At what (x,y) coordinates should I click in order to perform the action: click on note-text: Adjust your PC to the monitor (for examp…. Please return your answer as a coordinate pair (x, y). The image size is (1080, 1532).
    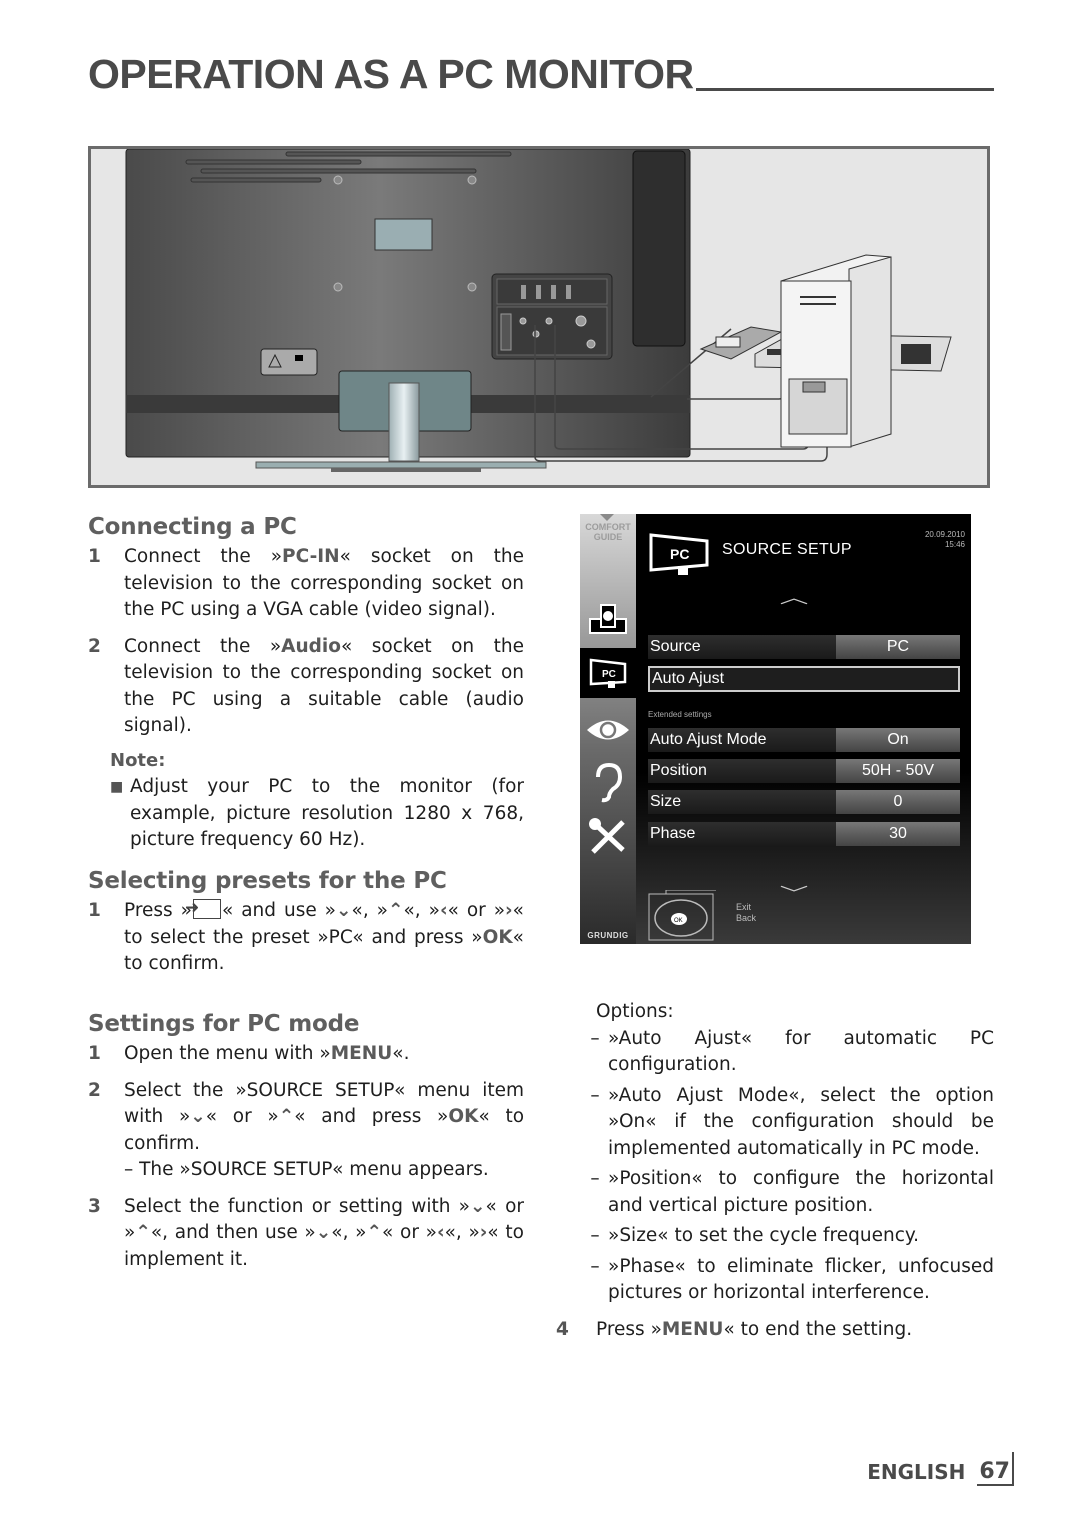
    Looking at the image, I should click on (327, 813).